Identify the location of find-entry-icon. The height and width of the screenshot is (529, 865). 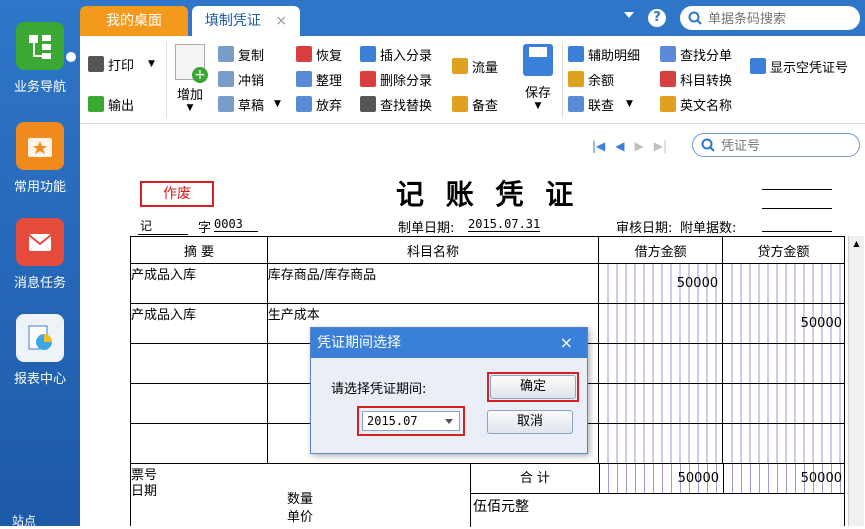
(668, 54).